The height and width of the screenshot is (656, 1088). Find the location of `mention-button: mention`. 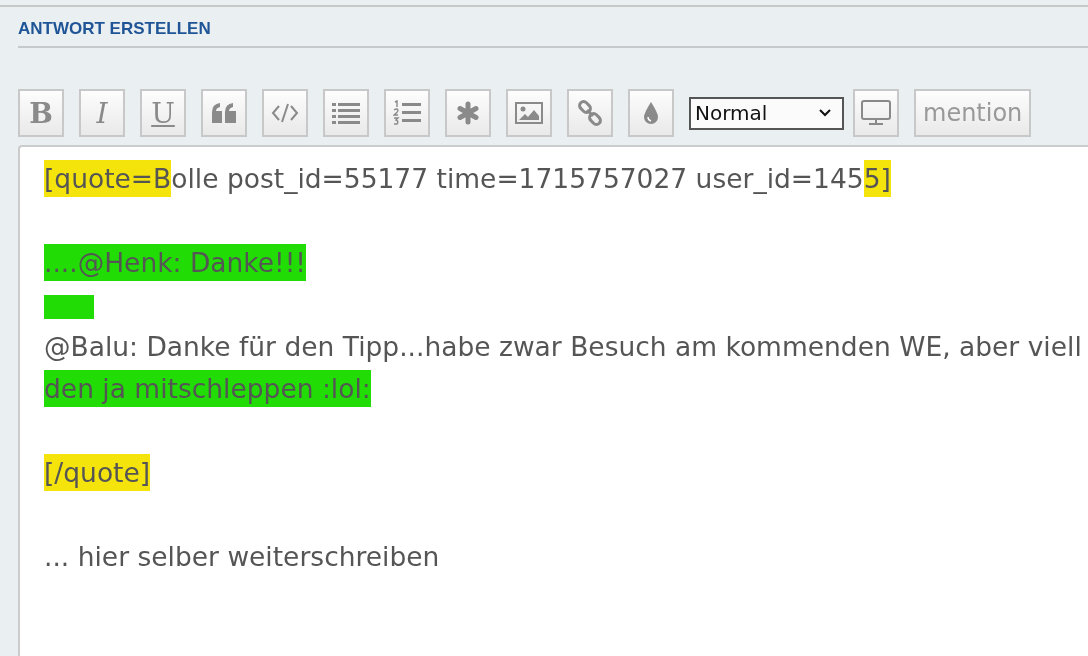

mention-button: mention is located at coordinates (973, 113).